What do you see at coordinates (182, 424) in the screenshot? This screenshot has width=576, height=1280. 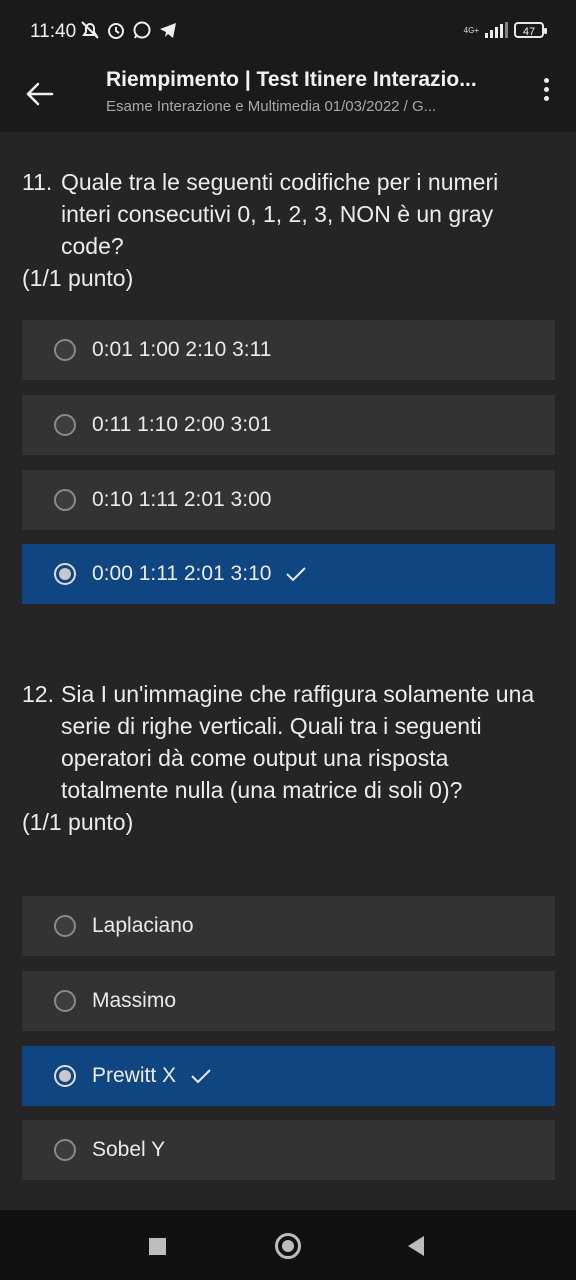 I see `answer-label: 0:11 1:10 2:00 3:01` at bounding box center [182, 424].